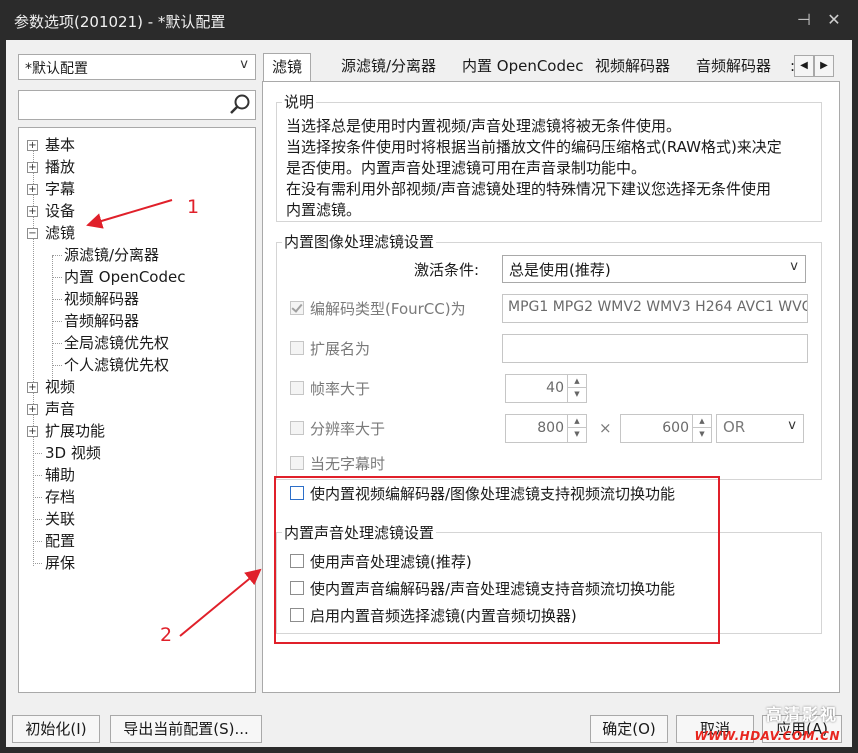 The width and height of the screenshot is (858, 753). What do you see at coordinates (56, 729) in the screenshot?
I see `init-button: 初始化(I)` at bounding box center [56, 729].